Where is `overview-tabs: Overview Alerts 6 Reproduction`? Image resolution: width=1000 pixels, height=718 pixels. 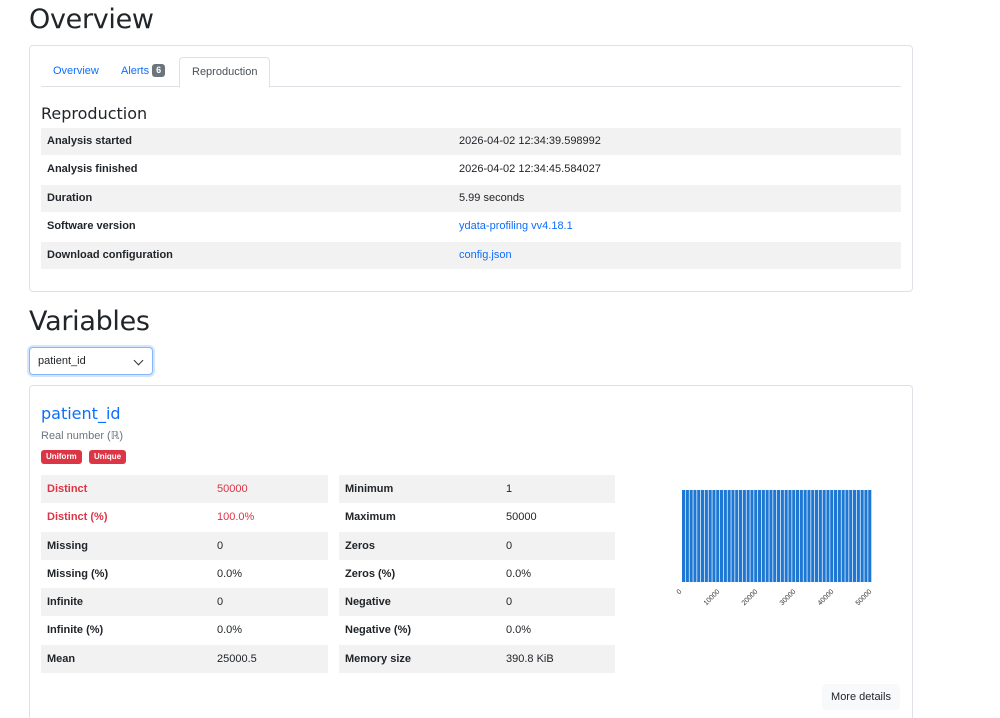
overview-tabs: Overview Alerts 6 Reproduction is located at coordinates (471, 72).